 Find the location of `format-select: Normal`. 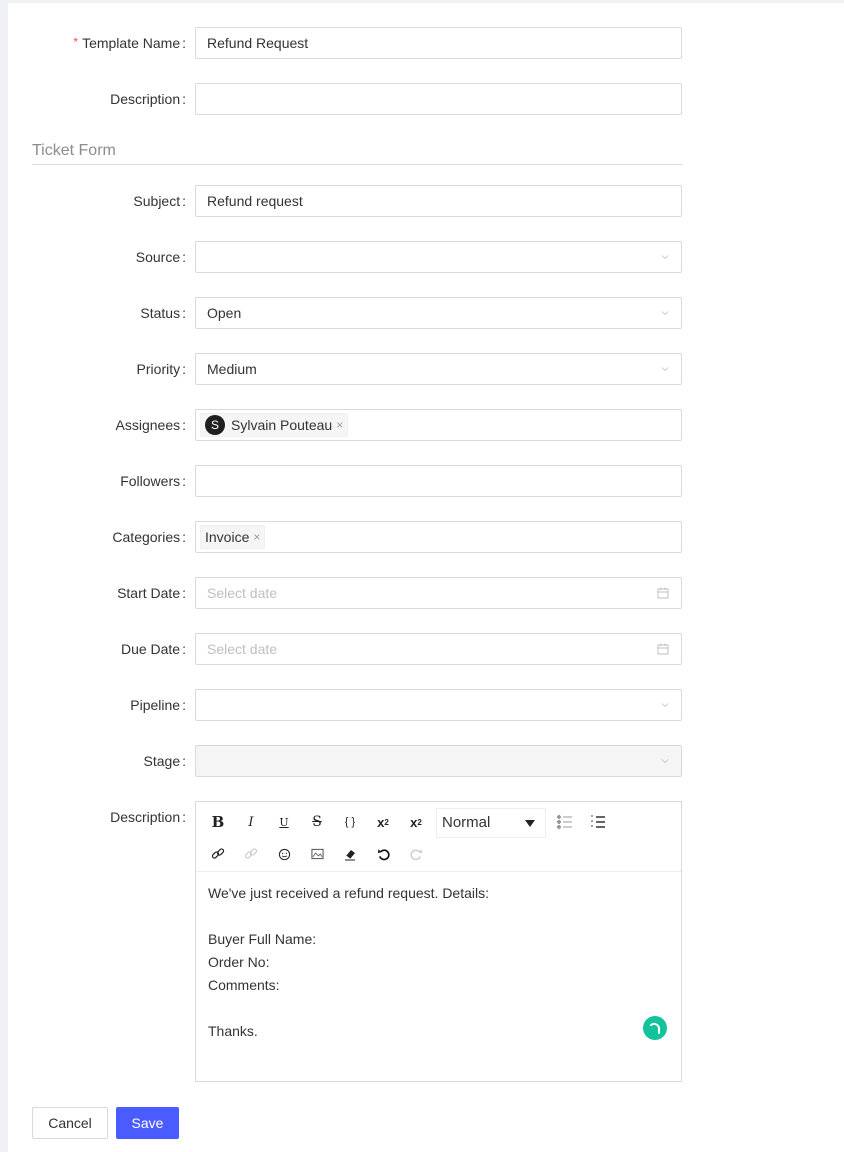

format-select: Normal is located at coordinates (491, 823).